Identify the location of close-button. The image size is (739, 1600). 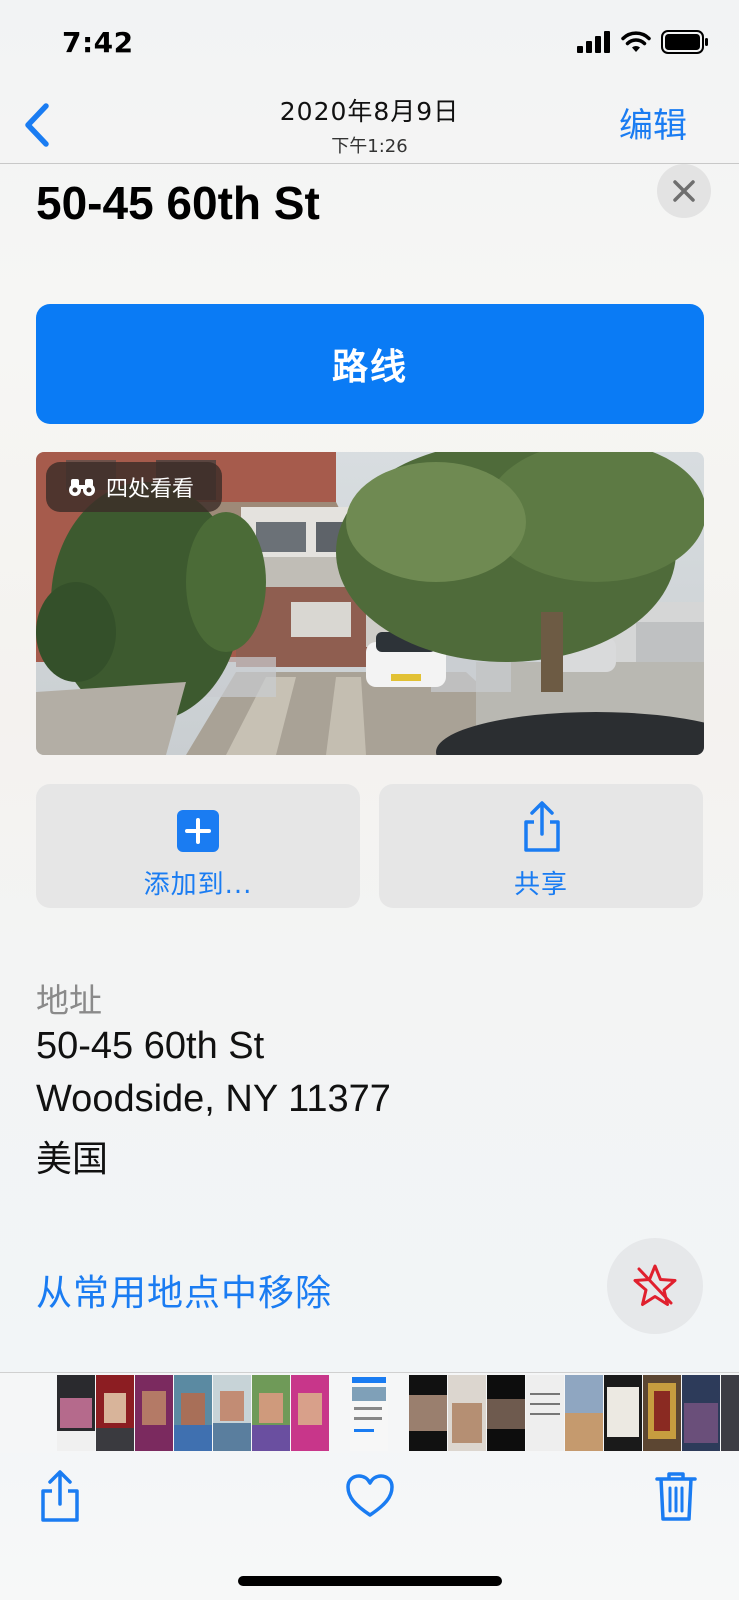
(684, 191).